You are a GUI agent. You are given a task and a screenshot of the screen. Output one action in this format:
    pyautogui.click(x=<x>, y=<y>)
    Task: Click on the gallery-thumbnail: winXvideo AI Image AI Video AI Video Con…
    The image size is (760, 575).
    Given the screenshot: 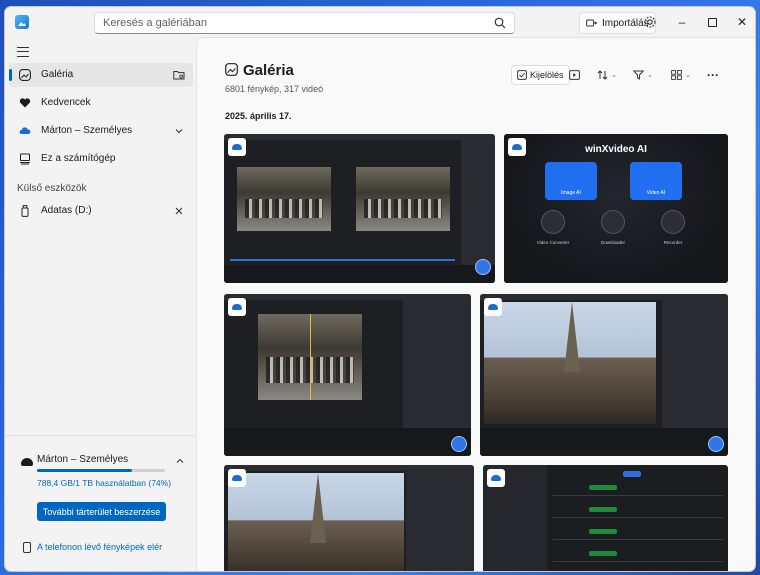 What is the action you would take?
    pyautogui.click(x=616, y=208)
    